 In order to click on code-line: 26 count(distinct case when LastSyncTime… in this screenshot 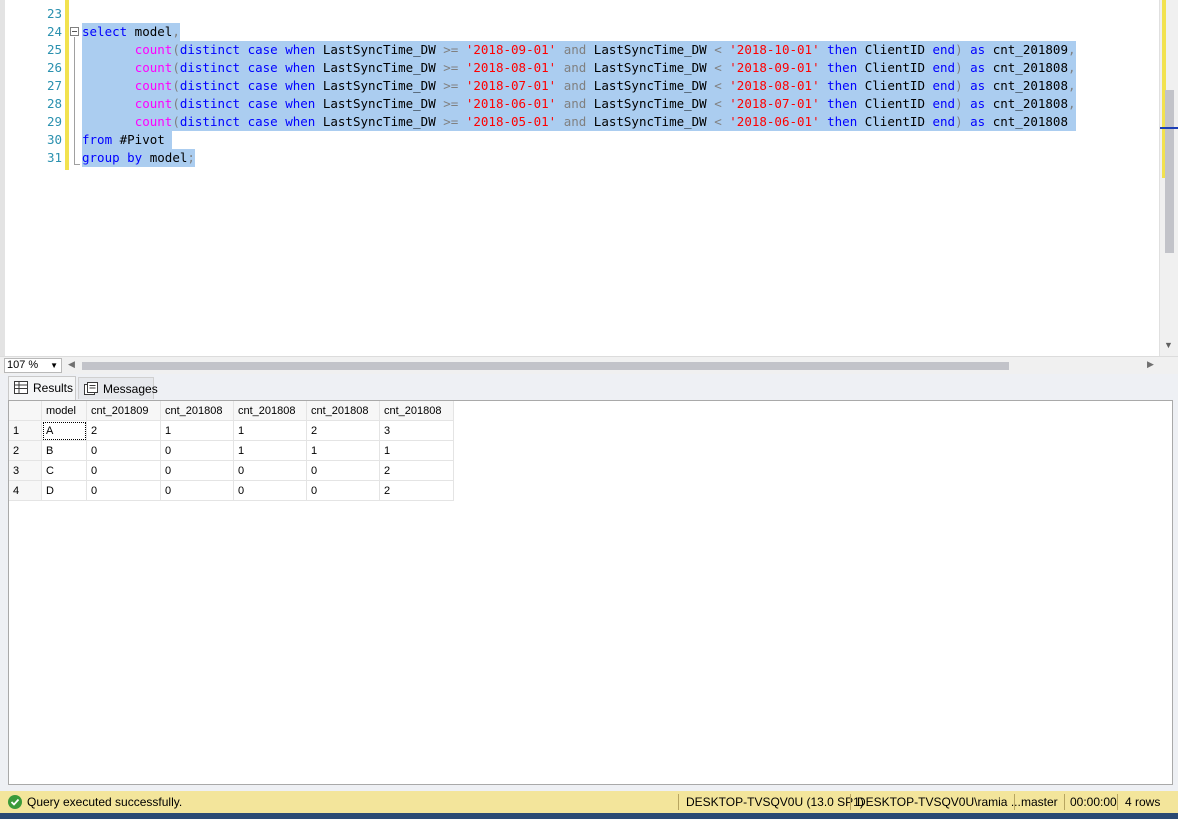, I will do `click(577, 68)`.